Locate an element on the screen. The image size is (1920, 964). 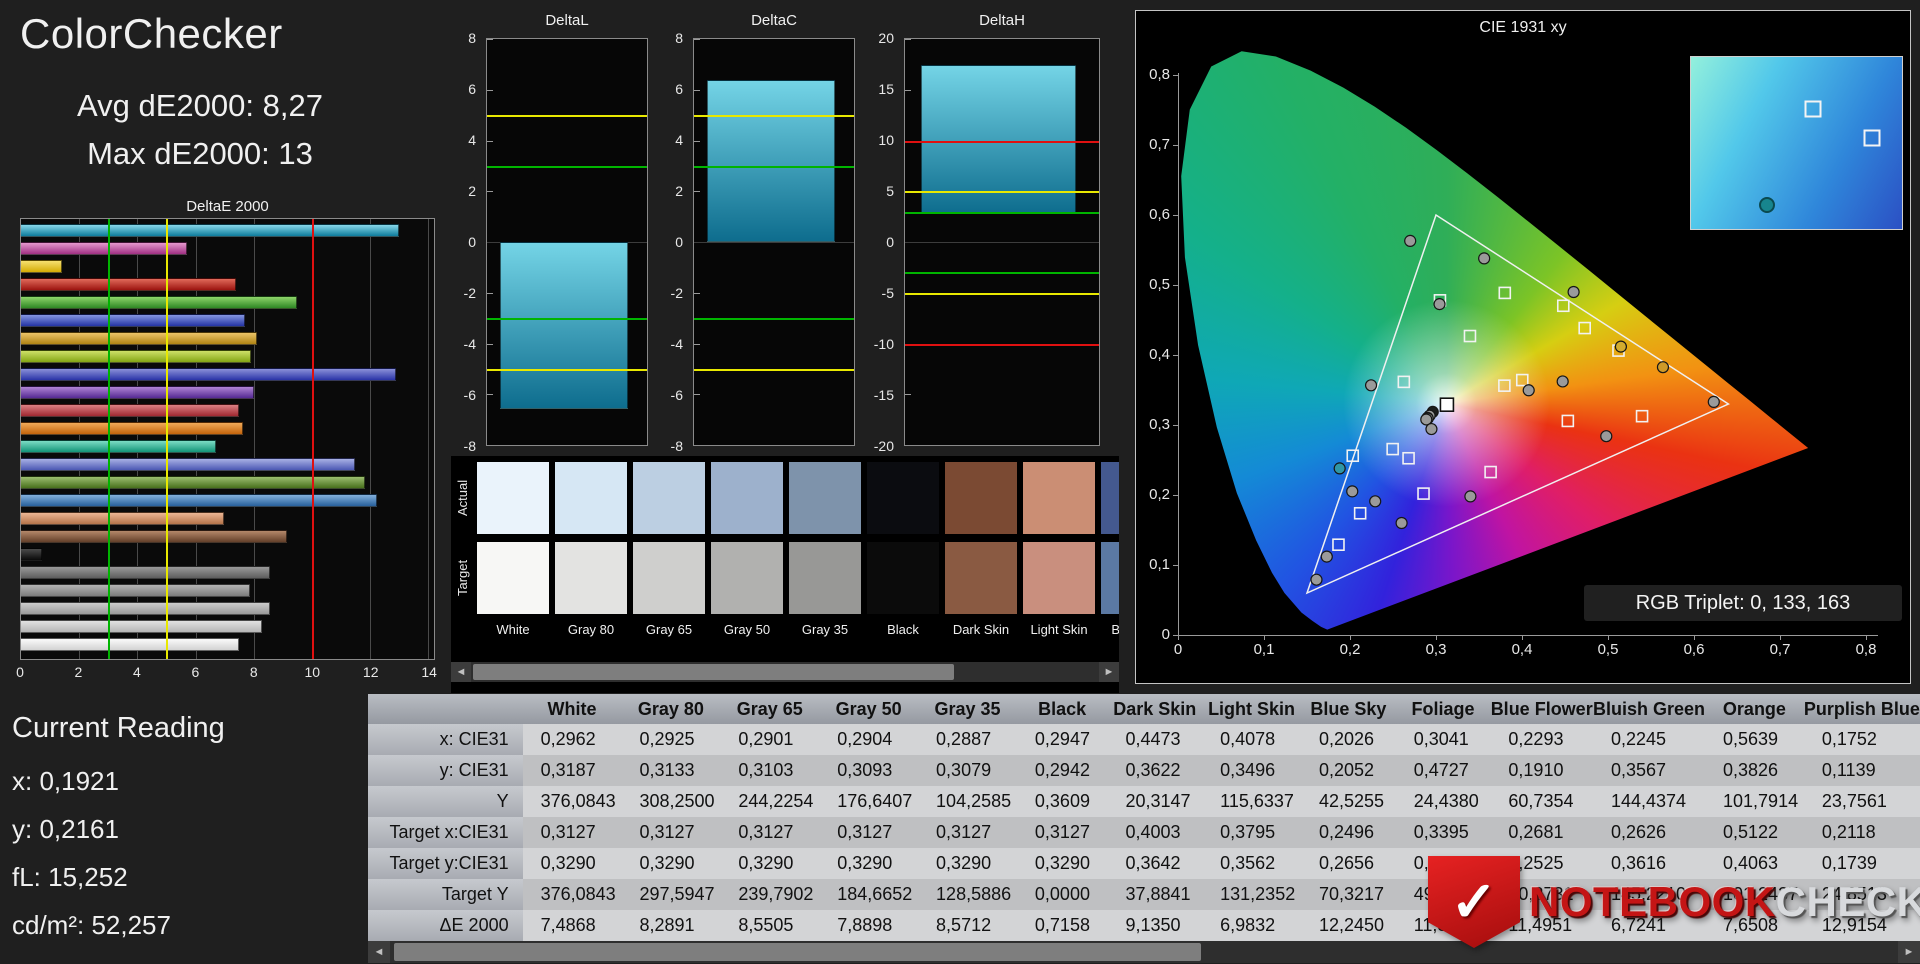
wordmark-check: CHECK is located at coordinates (1847, 901).